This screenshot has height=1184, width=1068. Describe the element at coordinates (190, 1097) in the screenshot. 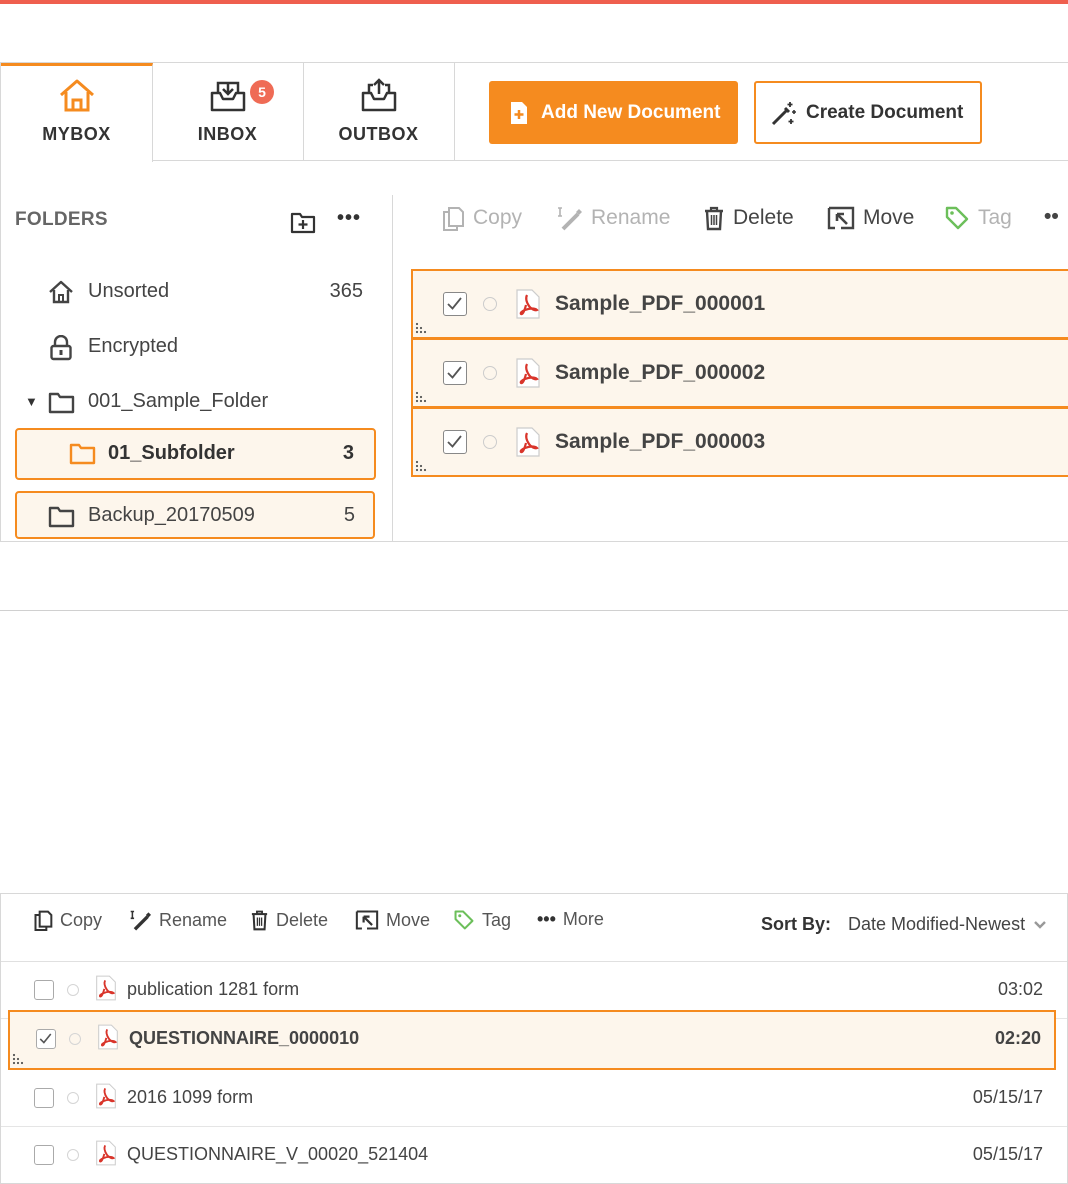

I see `file-name: 2016 1099 form` at that location.